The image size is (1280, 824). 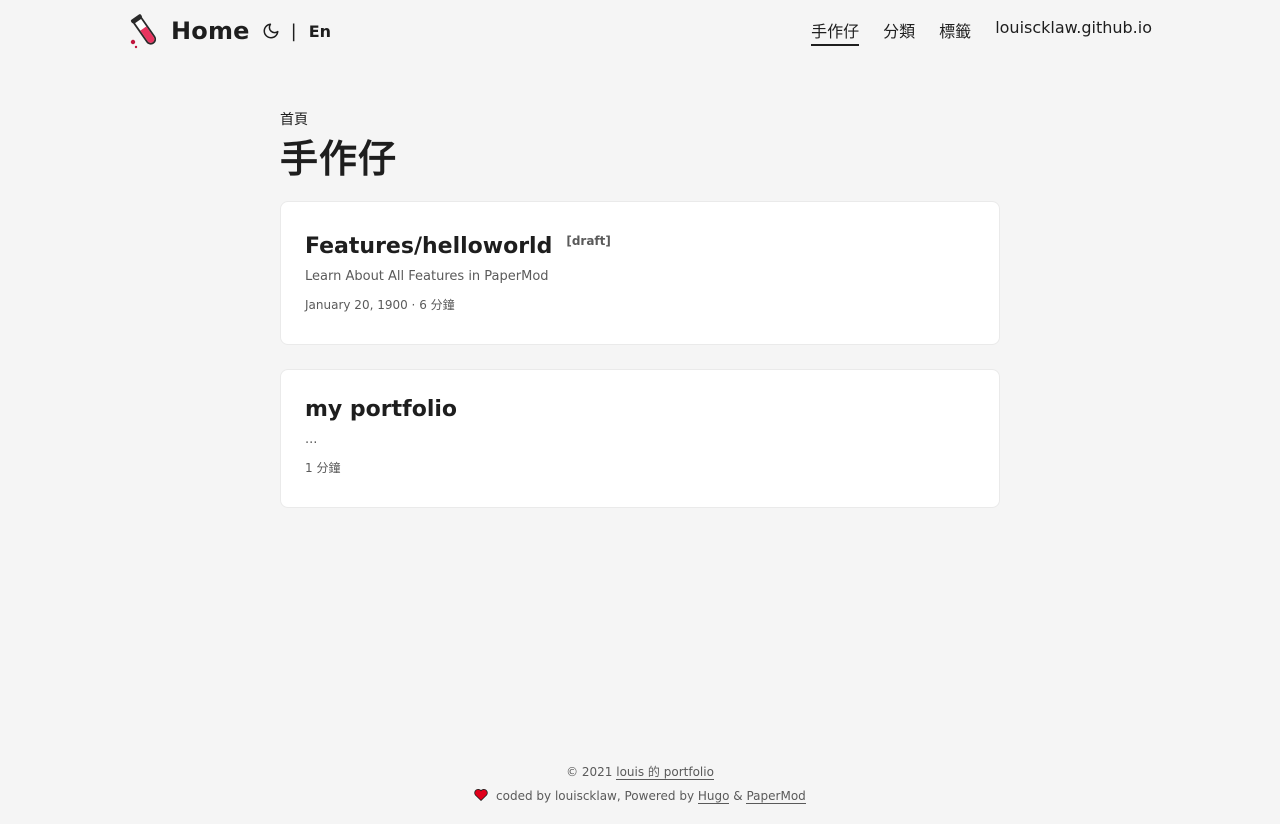 What do you see at coordinates (738, 796) in the screenshot?
I see `ampersand: &` at bounding box center [738, 796].